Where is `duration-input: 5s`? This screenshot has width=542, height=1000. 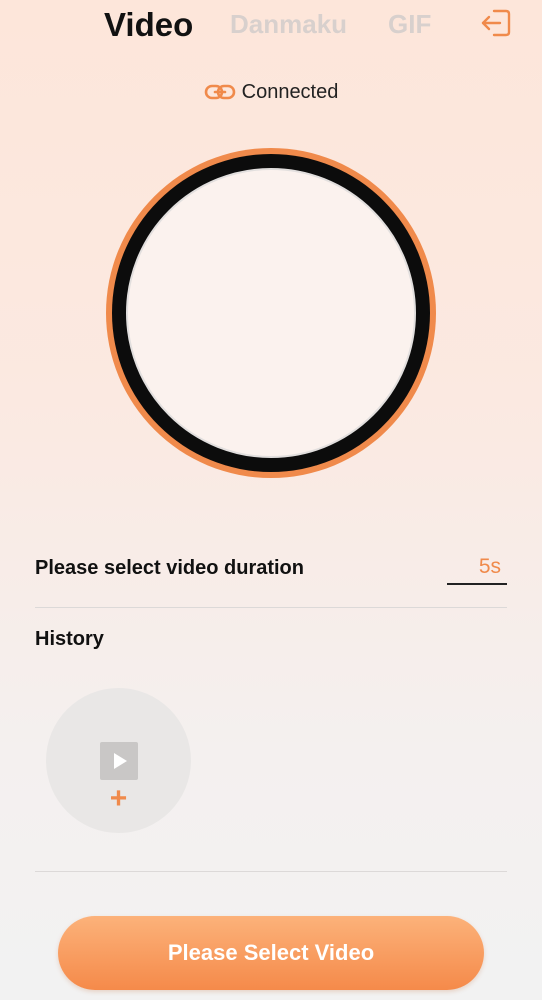
duration-input: 5s is located at coordinates (477, 570).